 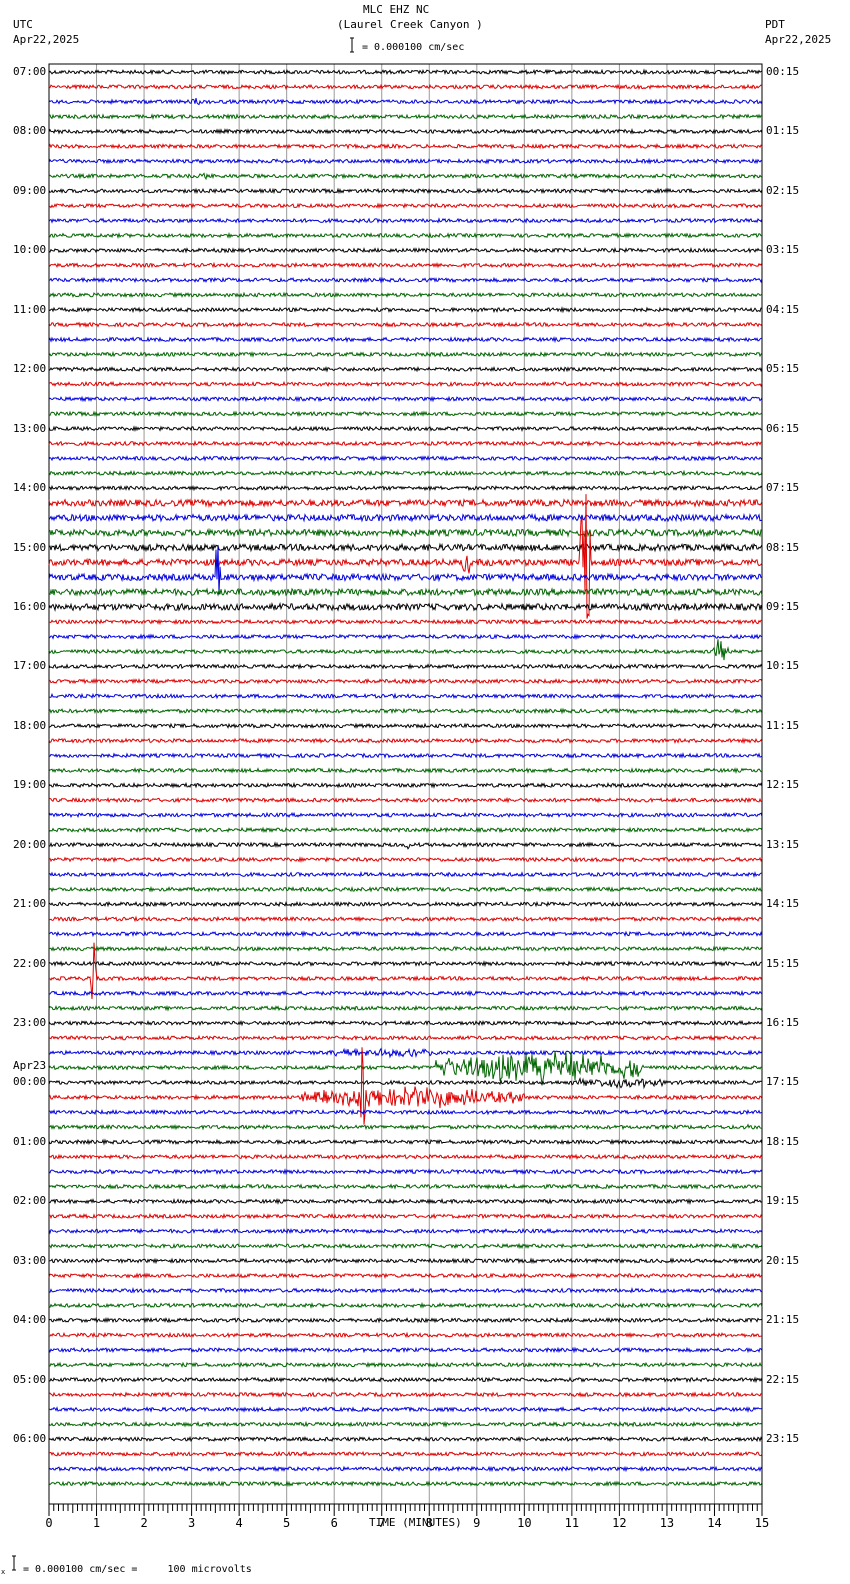 What do you see at coordinates (524, 1523) in the screenshot?
I see `x-tick-label: 10` at bounding box center [524, 1523].